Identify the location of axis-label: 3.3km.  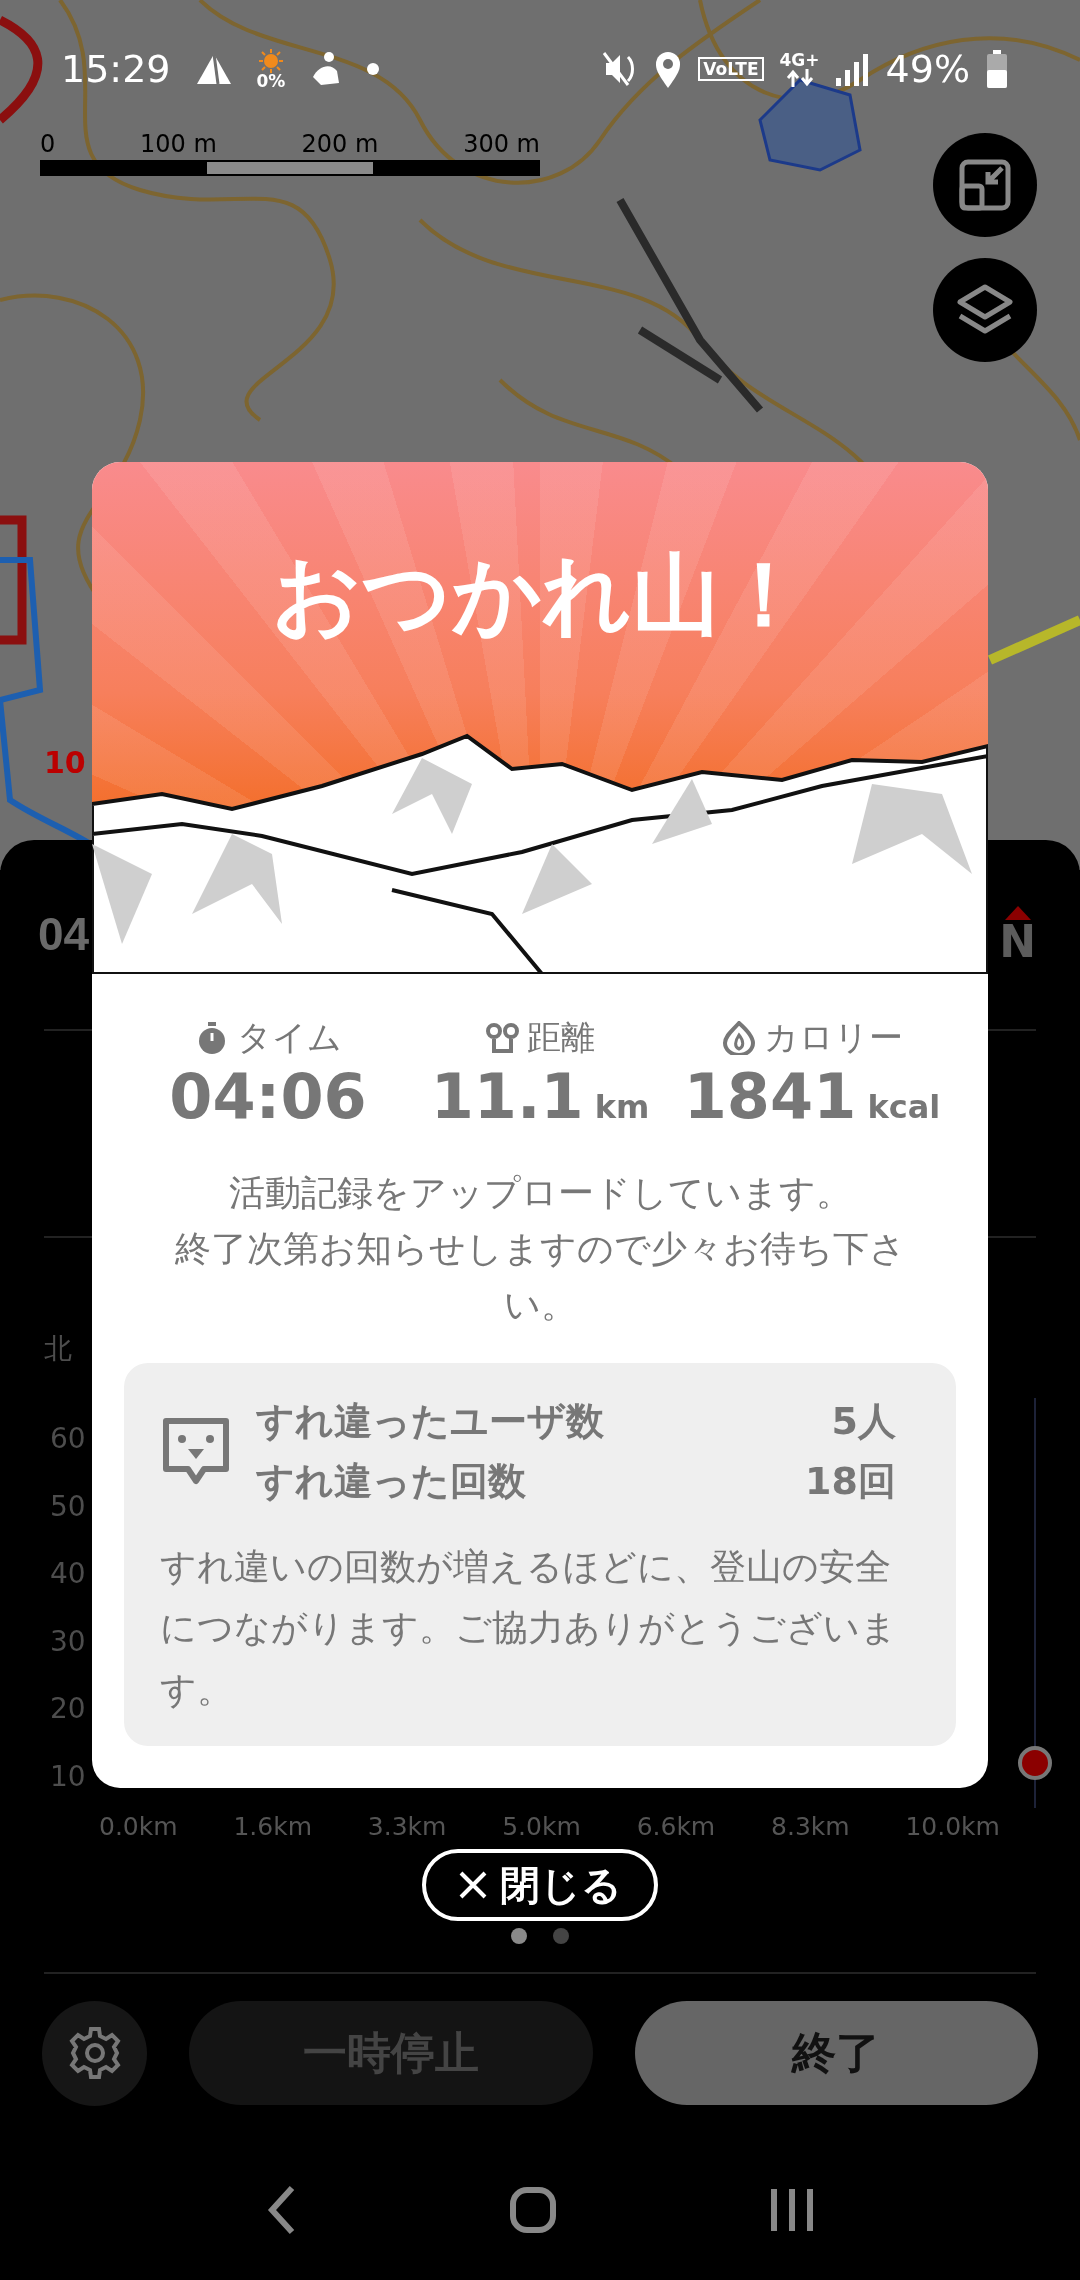
(407, 1827).